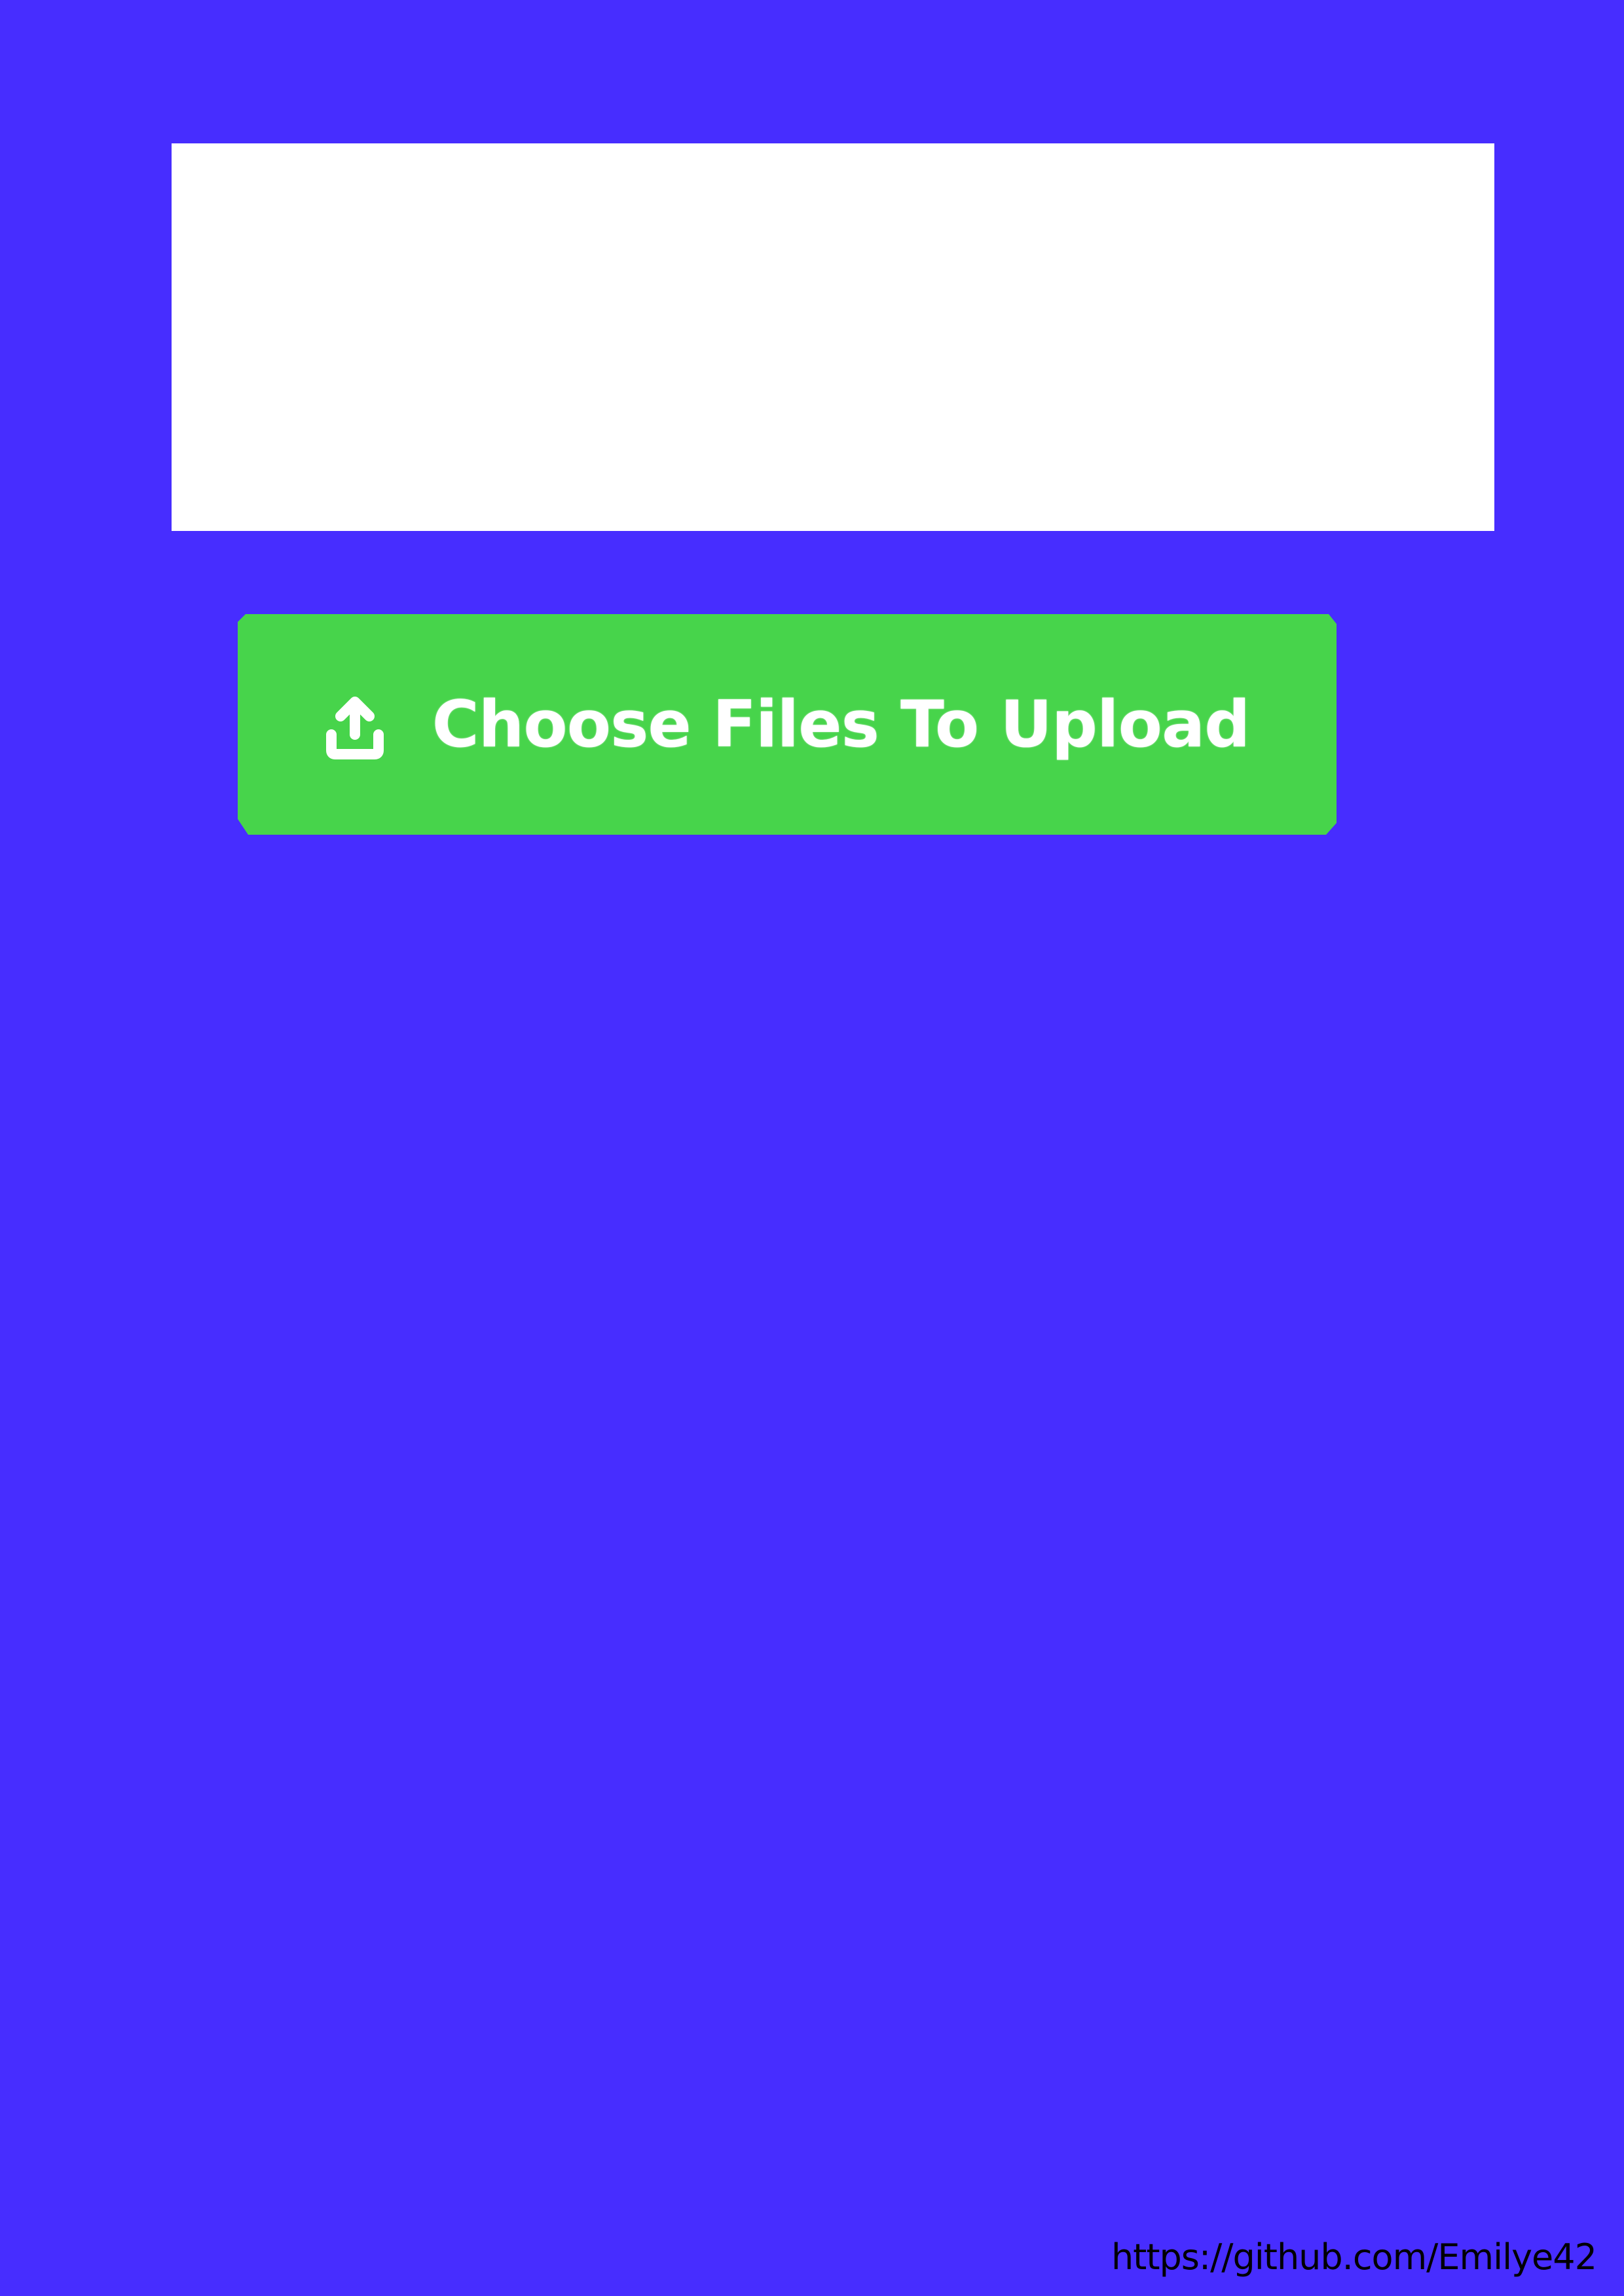  I want to click on upload-button-label: Choose Files To Upload, so click(841, 724).